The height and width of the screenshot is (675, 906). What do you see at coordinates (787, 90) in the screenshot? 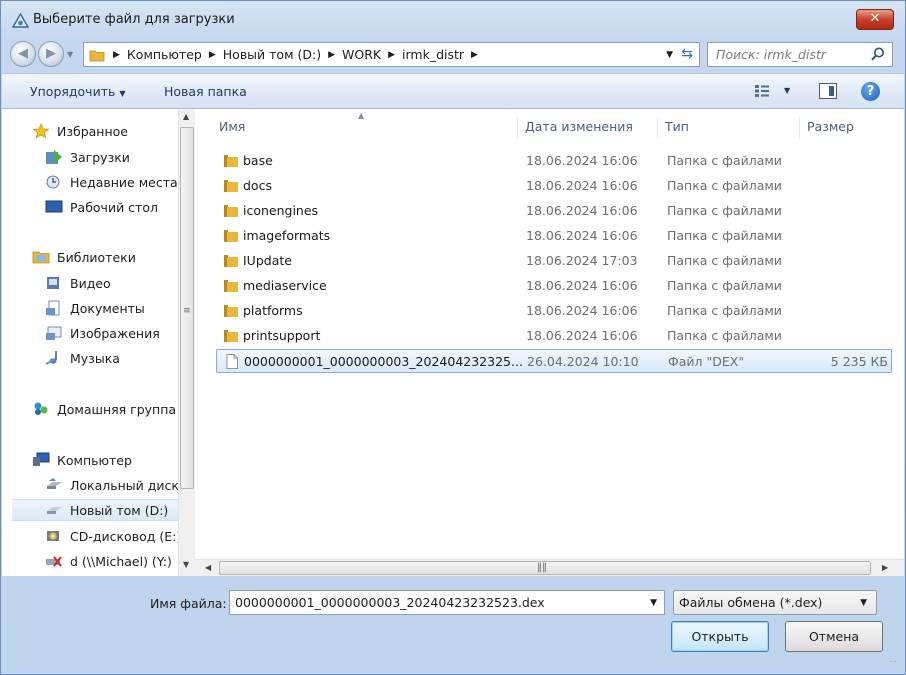
I see `views-dropdown-icon: ▼` at bounding box center [787, 90].